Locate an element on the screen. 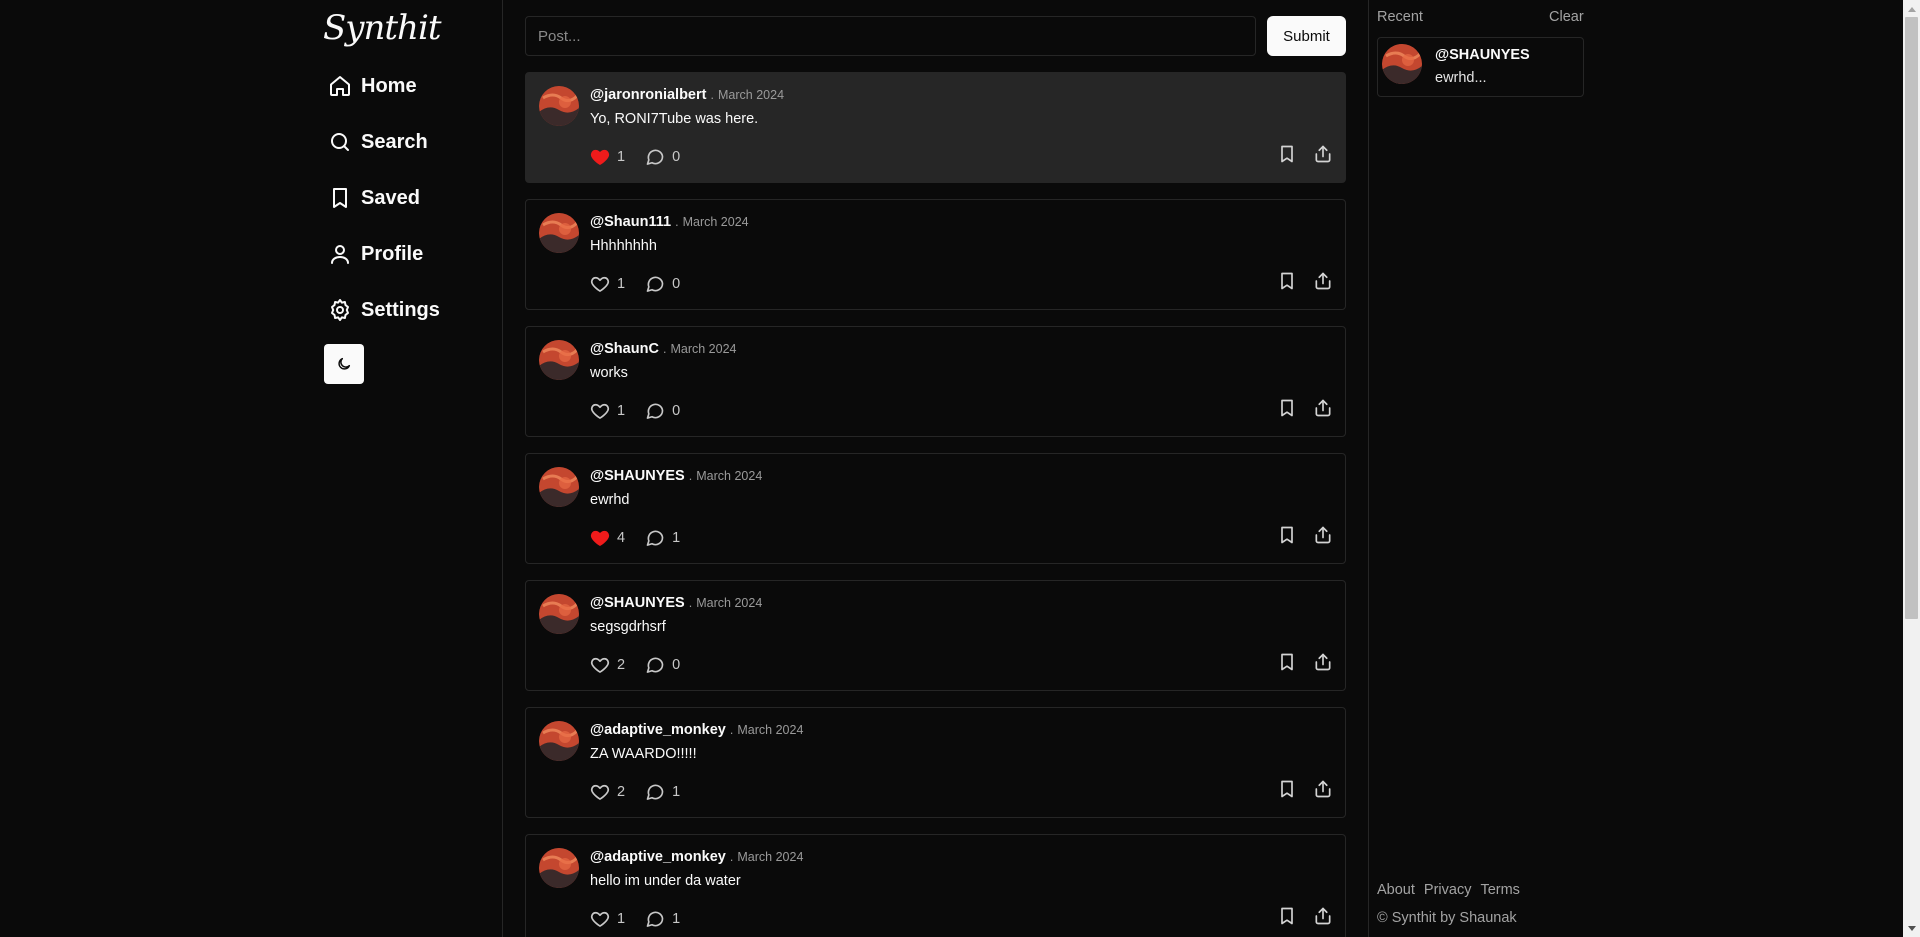  post-card: @Shaun111 . March 2024 Hhhhhhhh 1 0 is located at coordinates (935, 254).